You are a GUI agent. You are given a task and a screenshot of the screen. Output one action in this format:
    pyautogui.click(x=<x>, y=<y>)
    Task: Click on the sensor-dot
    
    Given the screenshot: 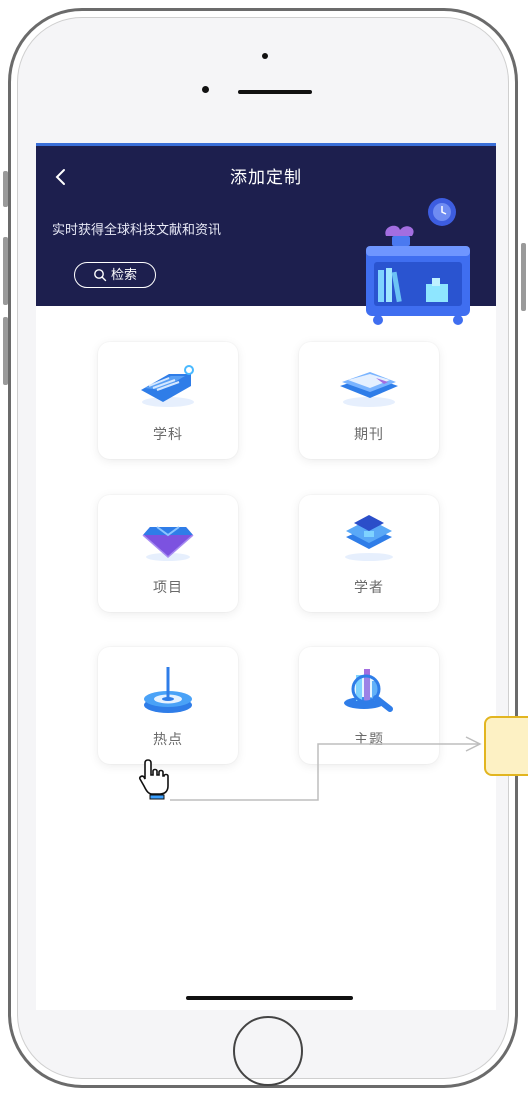 What is the action you would take?
    pyautogui.click(x=205, y=89)
    